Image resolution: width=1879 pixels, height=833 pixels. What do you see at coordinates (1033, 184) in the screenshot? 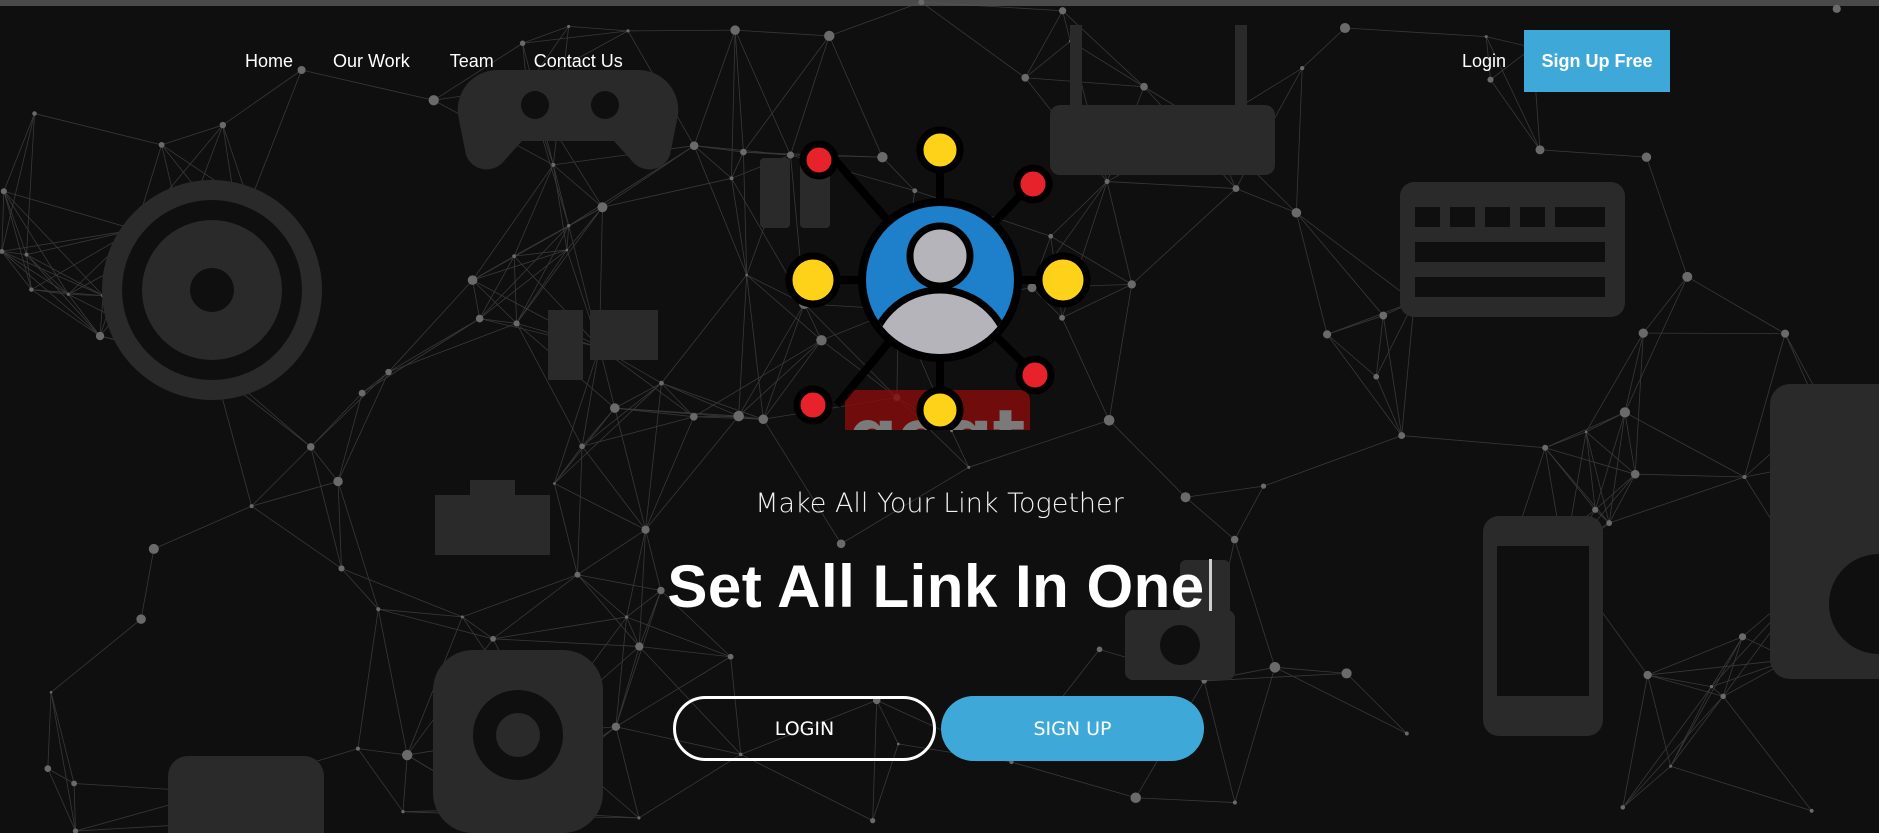
I see `node-top-right` at bounding box center [1033, 184].